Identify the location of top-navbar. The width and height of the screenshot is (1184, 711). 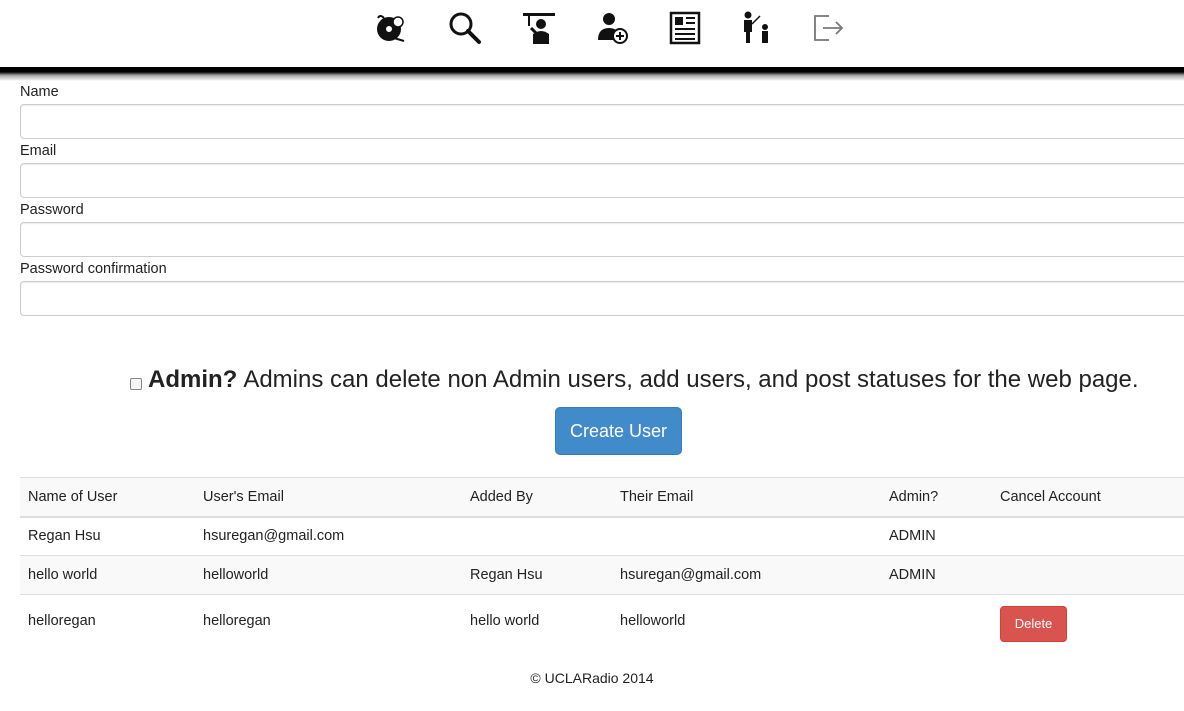
(592, 34).